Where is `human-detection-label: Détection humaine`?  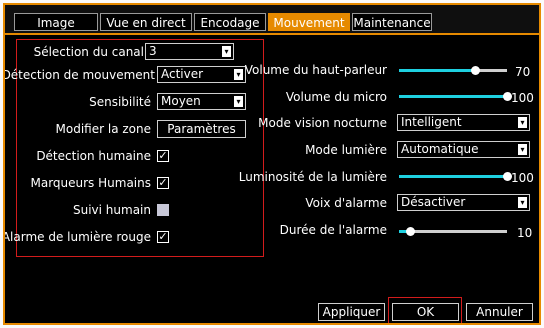 human-detection-label: Détection humaine is located at coordinates (93, 156).